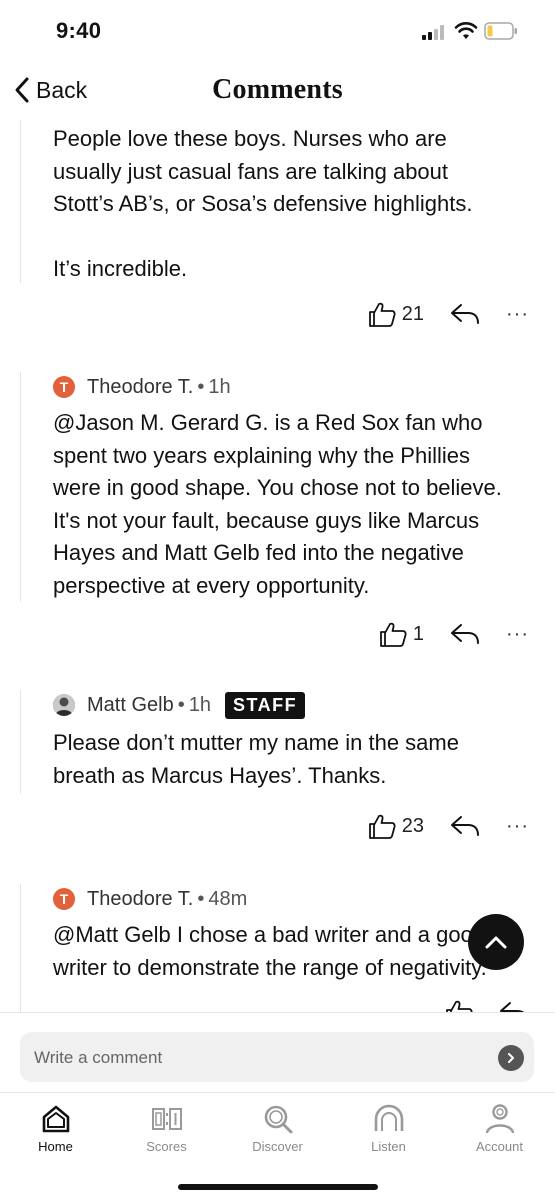 This screenshot has height=1201, width=555. What do you see at coordinates (281, 899) in the screenshot?
I see `comment-header: T Theodore T. • 48m` at bounding box center [281, 899].